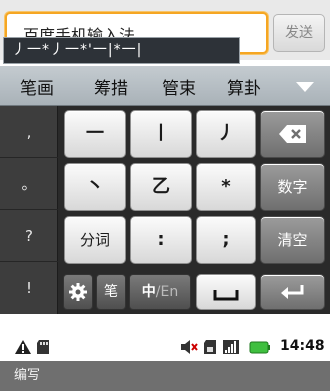 This screenshot has height=391, width=330. I want to click on backspace-icon, so click(292, 134).